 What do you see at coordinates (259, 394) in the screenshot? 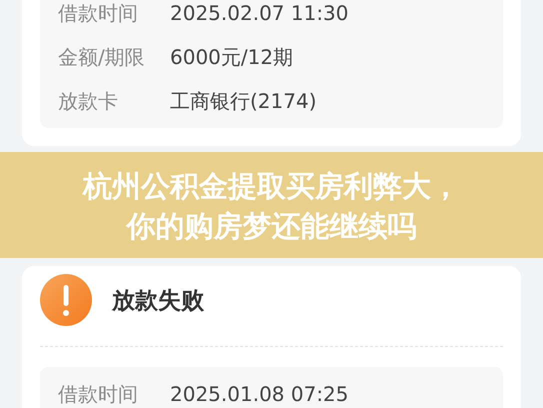
I see `field-value: 2025.01.08 07:25` at bounding box center [259, 394].